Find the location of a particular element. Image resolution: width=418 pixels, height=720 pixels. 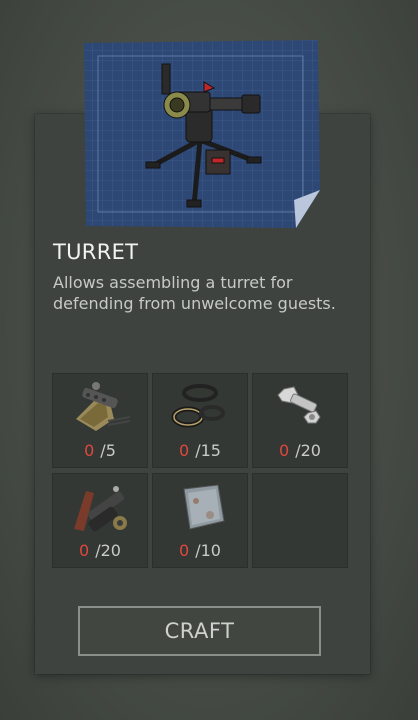

metal-plate-icon is located at coordinates (204, 507).